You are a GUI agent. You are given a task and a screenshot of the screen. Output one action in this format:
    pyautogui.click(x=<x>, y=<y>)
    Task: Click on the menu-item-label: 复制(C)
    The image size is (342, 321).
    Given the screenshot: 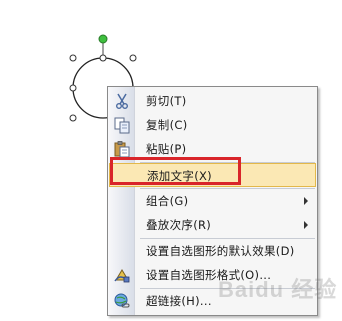 What is the action you would take?
    pyautogui.click(x=167, y=125)
    